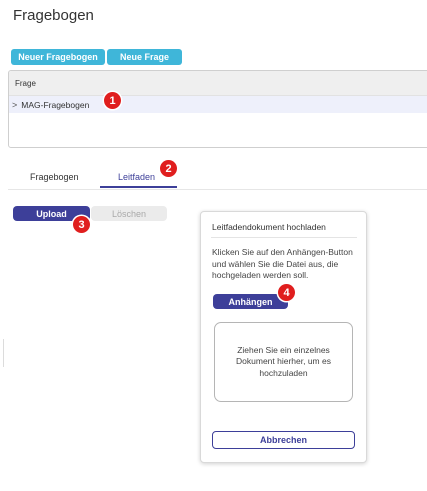  I want to click on page-title: Fragebogen, so click(53, 15).